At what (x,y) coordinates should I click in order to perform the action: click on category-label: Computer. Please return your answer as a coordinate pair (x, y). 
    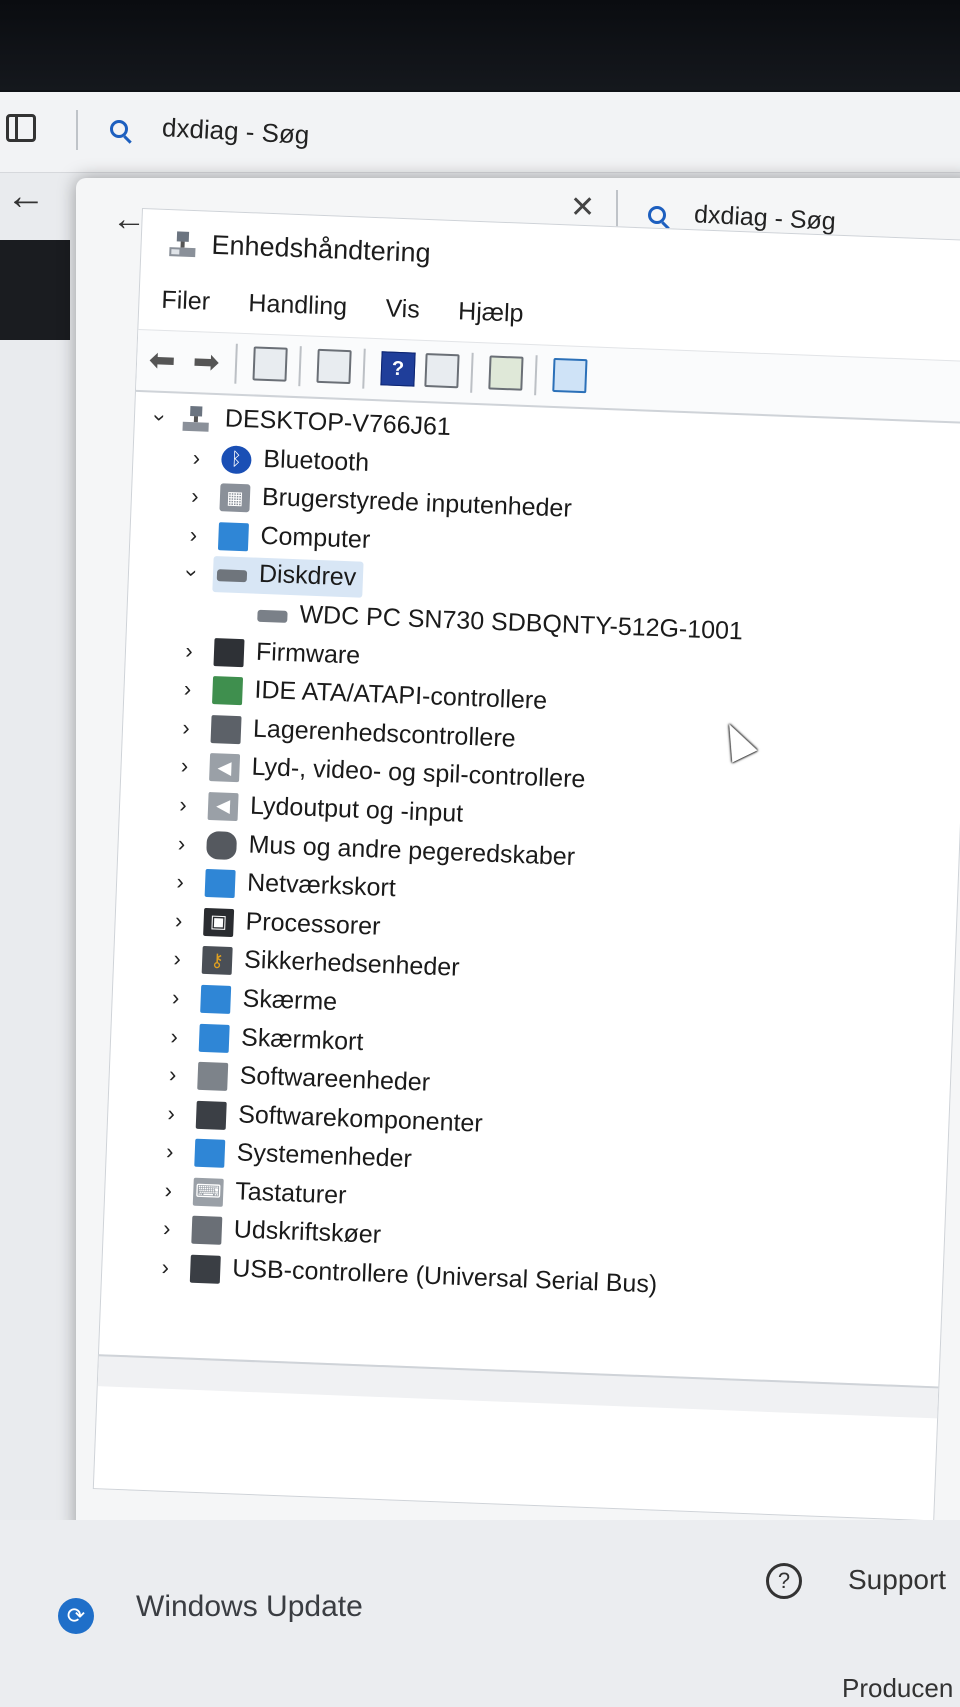
    Looking at the image, I should click on (315, 537).